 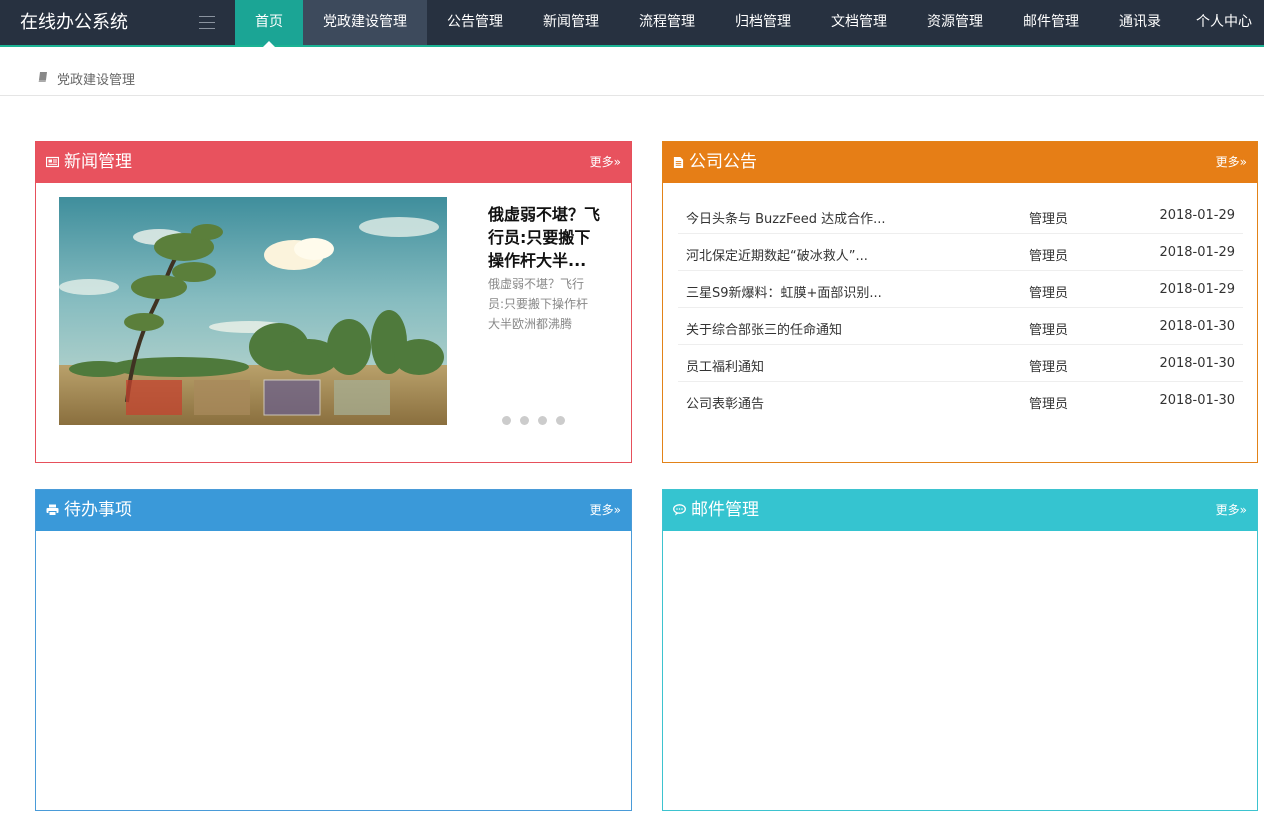 I want to click on mail-more-link: 更多», so click(x=1231, y=510).